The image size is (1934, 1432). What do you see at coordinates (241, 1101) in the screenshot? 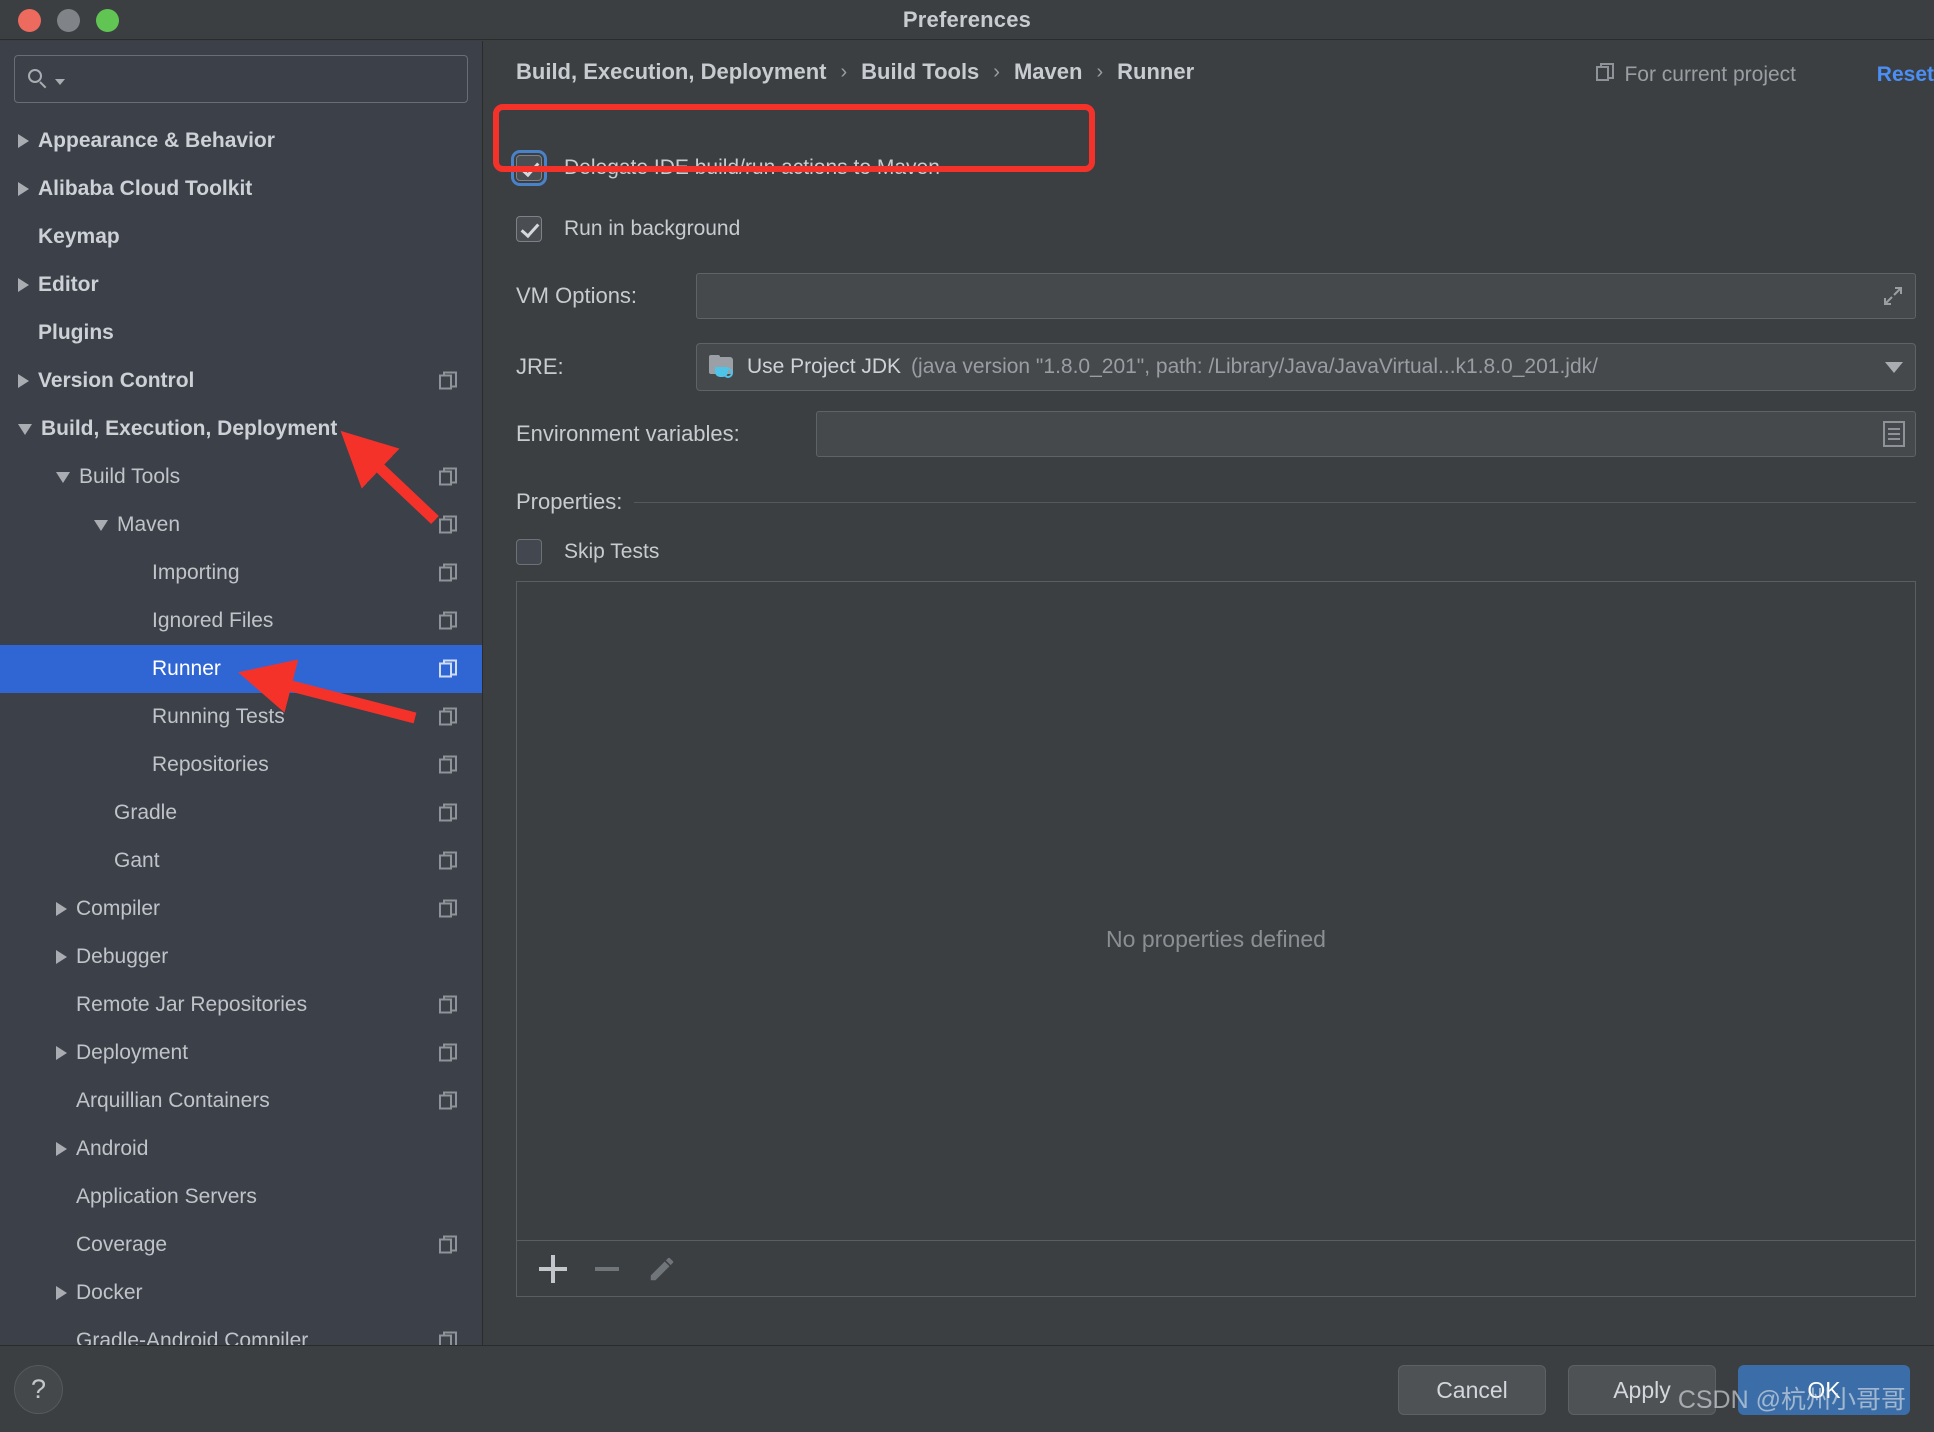
I see `tree-item-arquillian-containers: Arquillian Containers` at bounding box center [241, 1101].